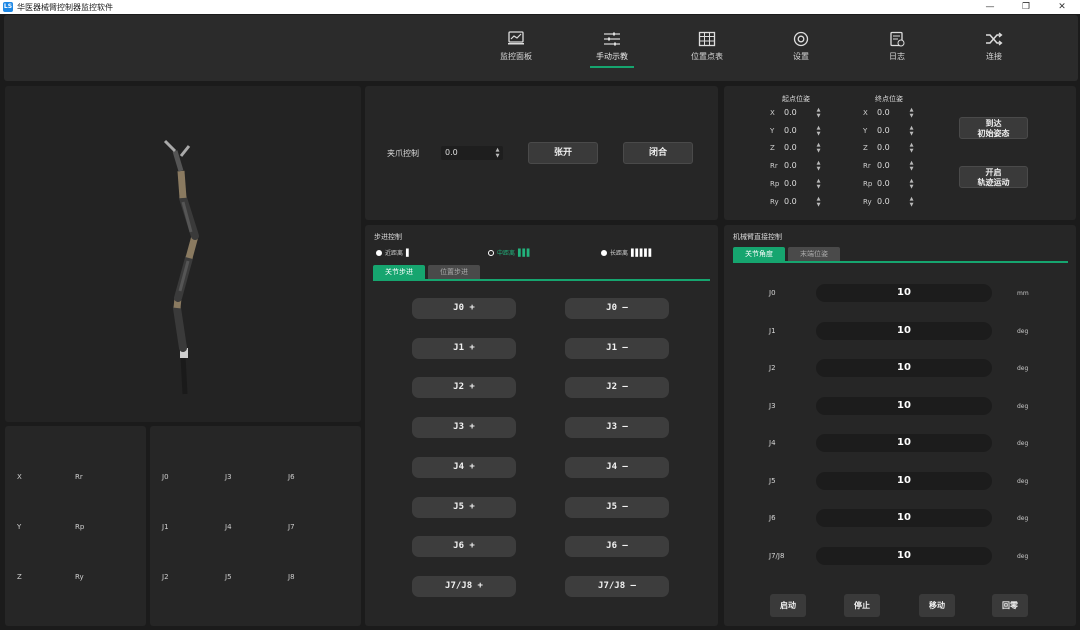 The width and height of the screenshot is (1080, 630). I want to click on gripper-open-button: 张开, so click(563, 153).